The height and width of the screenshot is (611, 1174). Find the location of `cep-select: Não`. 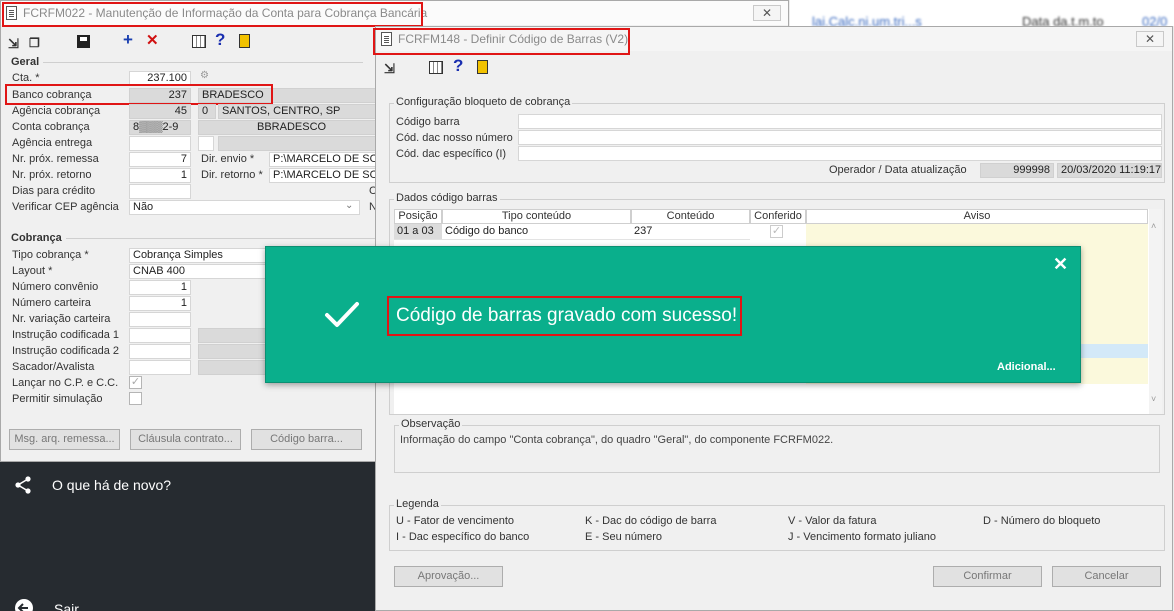

cep-select: Não is located at coordinates (244, 207).